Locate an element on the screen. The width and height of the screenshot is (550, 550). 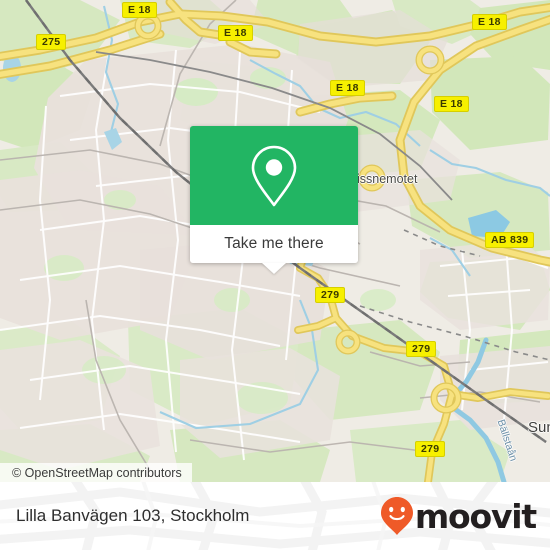
location-popup-card: Take me there is located at coordinates (274, 200).